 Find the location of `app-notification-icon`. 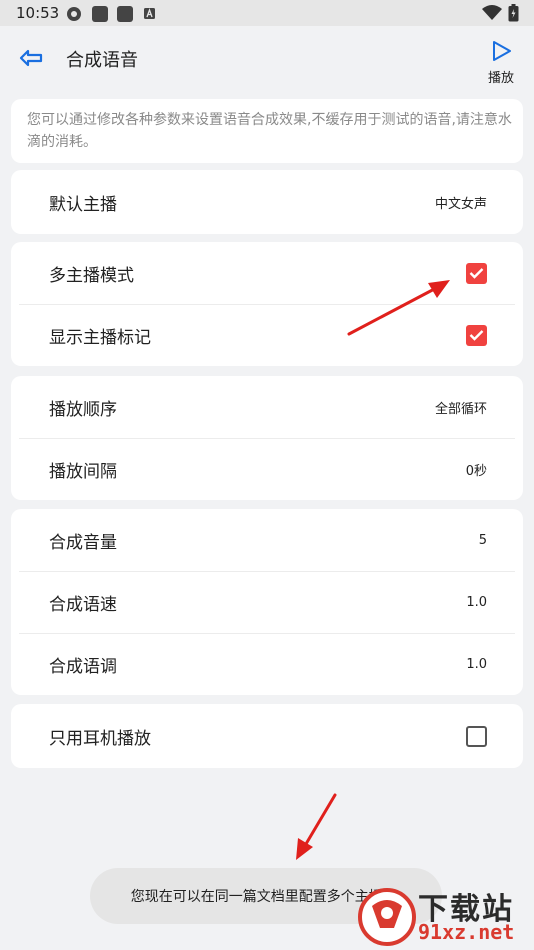

app-notification-icon is located at coordinates (100, 14).